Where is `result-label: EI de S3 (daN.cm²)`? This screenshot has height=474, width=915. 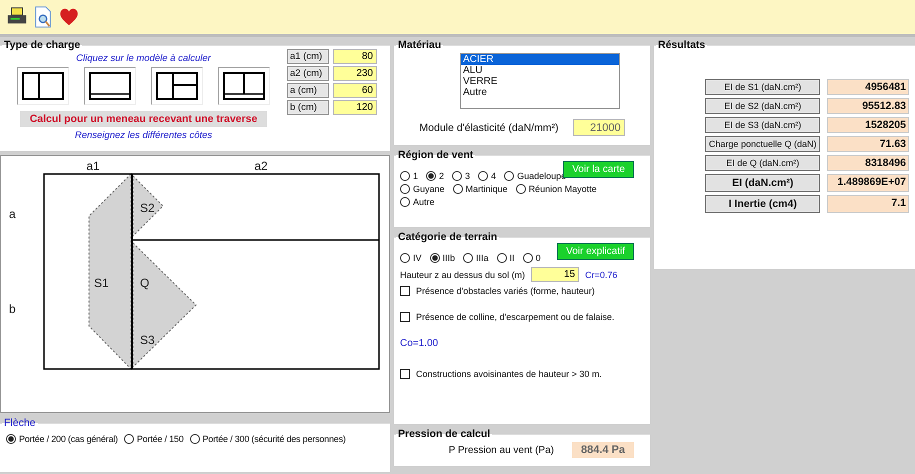 result-label: EI de S3 (daN.cm²) is located at coordinates (762, 125).